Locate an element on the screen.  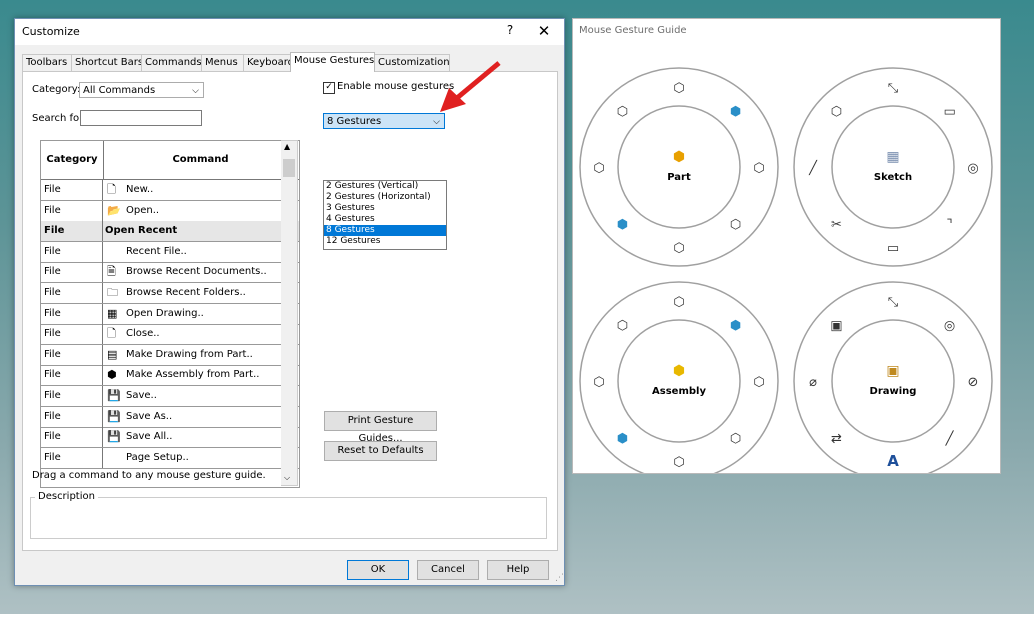
close-icon: ✕ is located at coordinates (544, 32).